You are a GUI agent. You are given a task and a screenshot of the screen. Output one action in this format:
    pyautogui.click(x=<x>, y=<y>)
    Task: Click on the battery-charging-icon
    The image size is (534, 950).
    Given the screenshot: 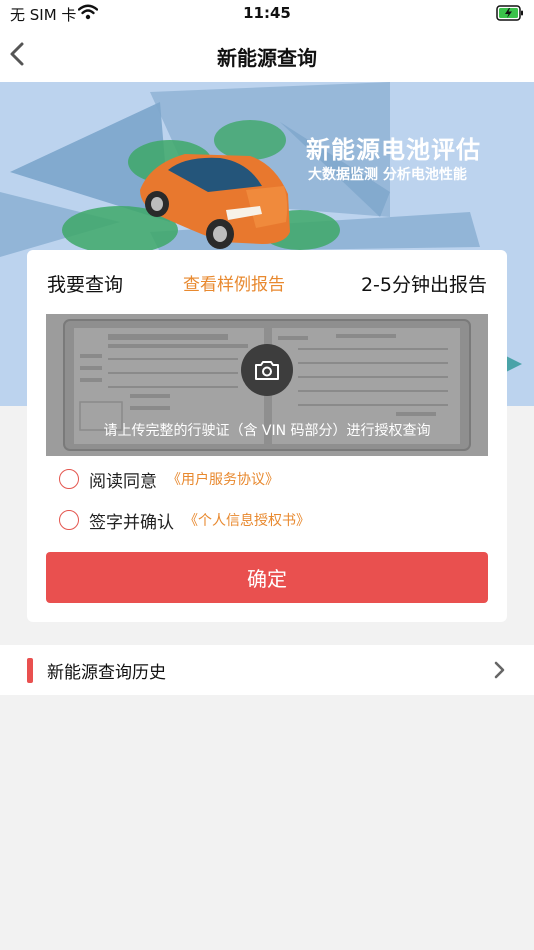 What is the action you would take?
    pyautogui.click(x=509, y=13)
    